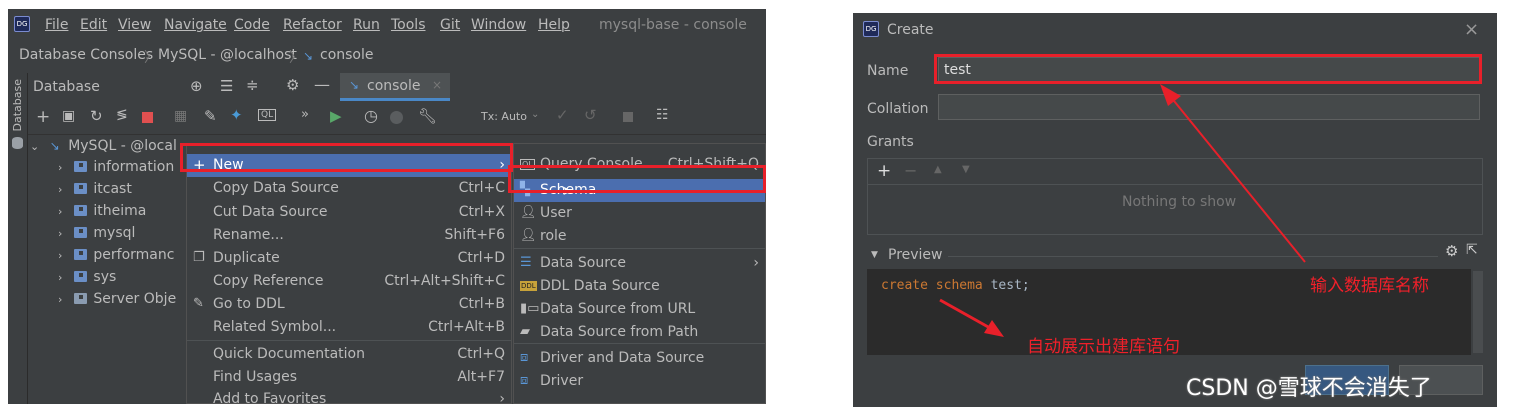 Image resolution: width=1513 pixels, height=413 pixels. I want to click on annotation-name-hint: 输入数据库名称, so click(1369, 286).